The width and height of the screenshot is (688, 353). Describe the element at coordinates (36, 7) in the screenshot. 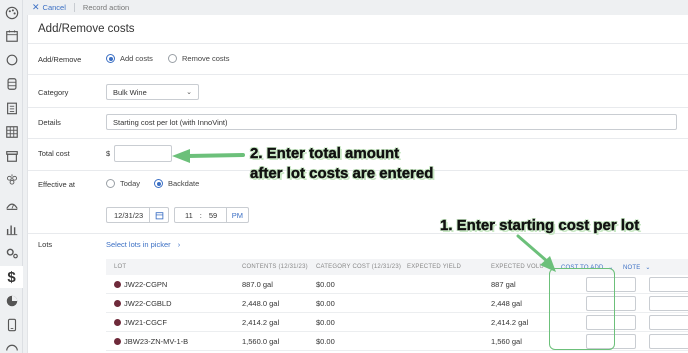

I see `close-icon: ✕` at that location.